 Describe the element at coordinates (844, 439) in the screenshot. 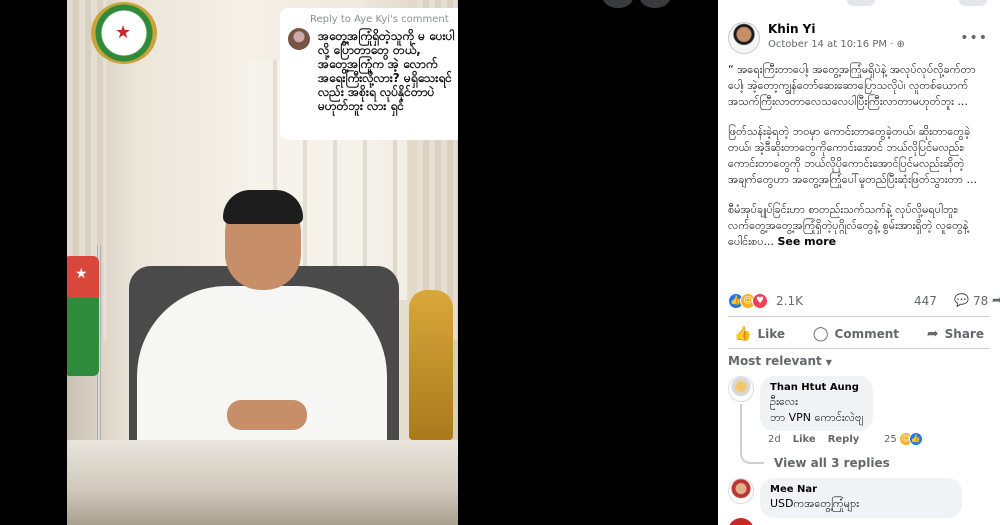

I see `comment-reply-button: Reply` at that location.